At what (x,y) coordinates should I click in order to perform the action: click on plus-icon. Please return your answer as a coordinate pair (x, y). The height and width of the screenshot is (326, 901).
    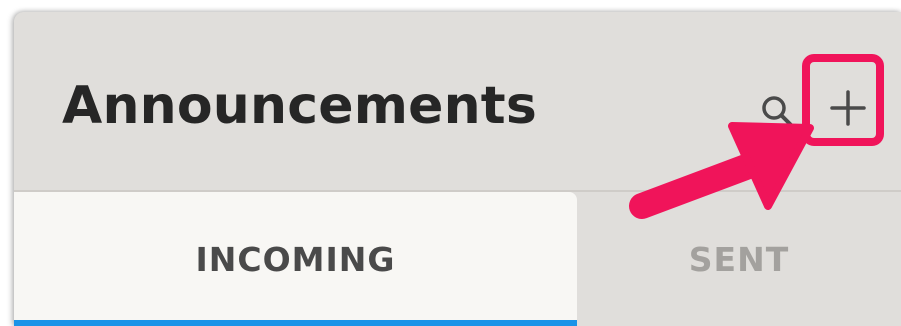
    Looking at the image, I should click on (848, 108).